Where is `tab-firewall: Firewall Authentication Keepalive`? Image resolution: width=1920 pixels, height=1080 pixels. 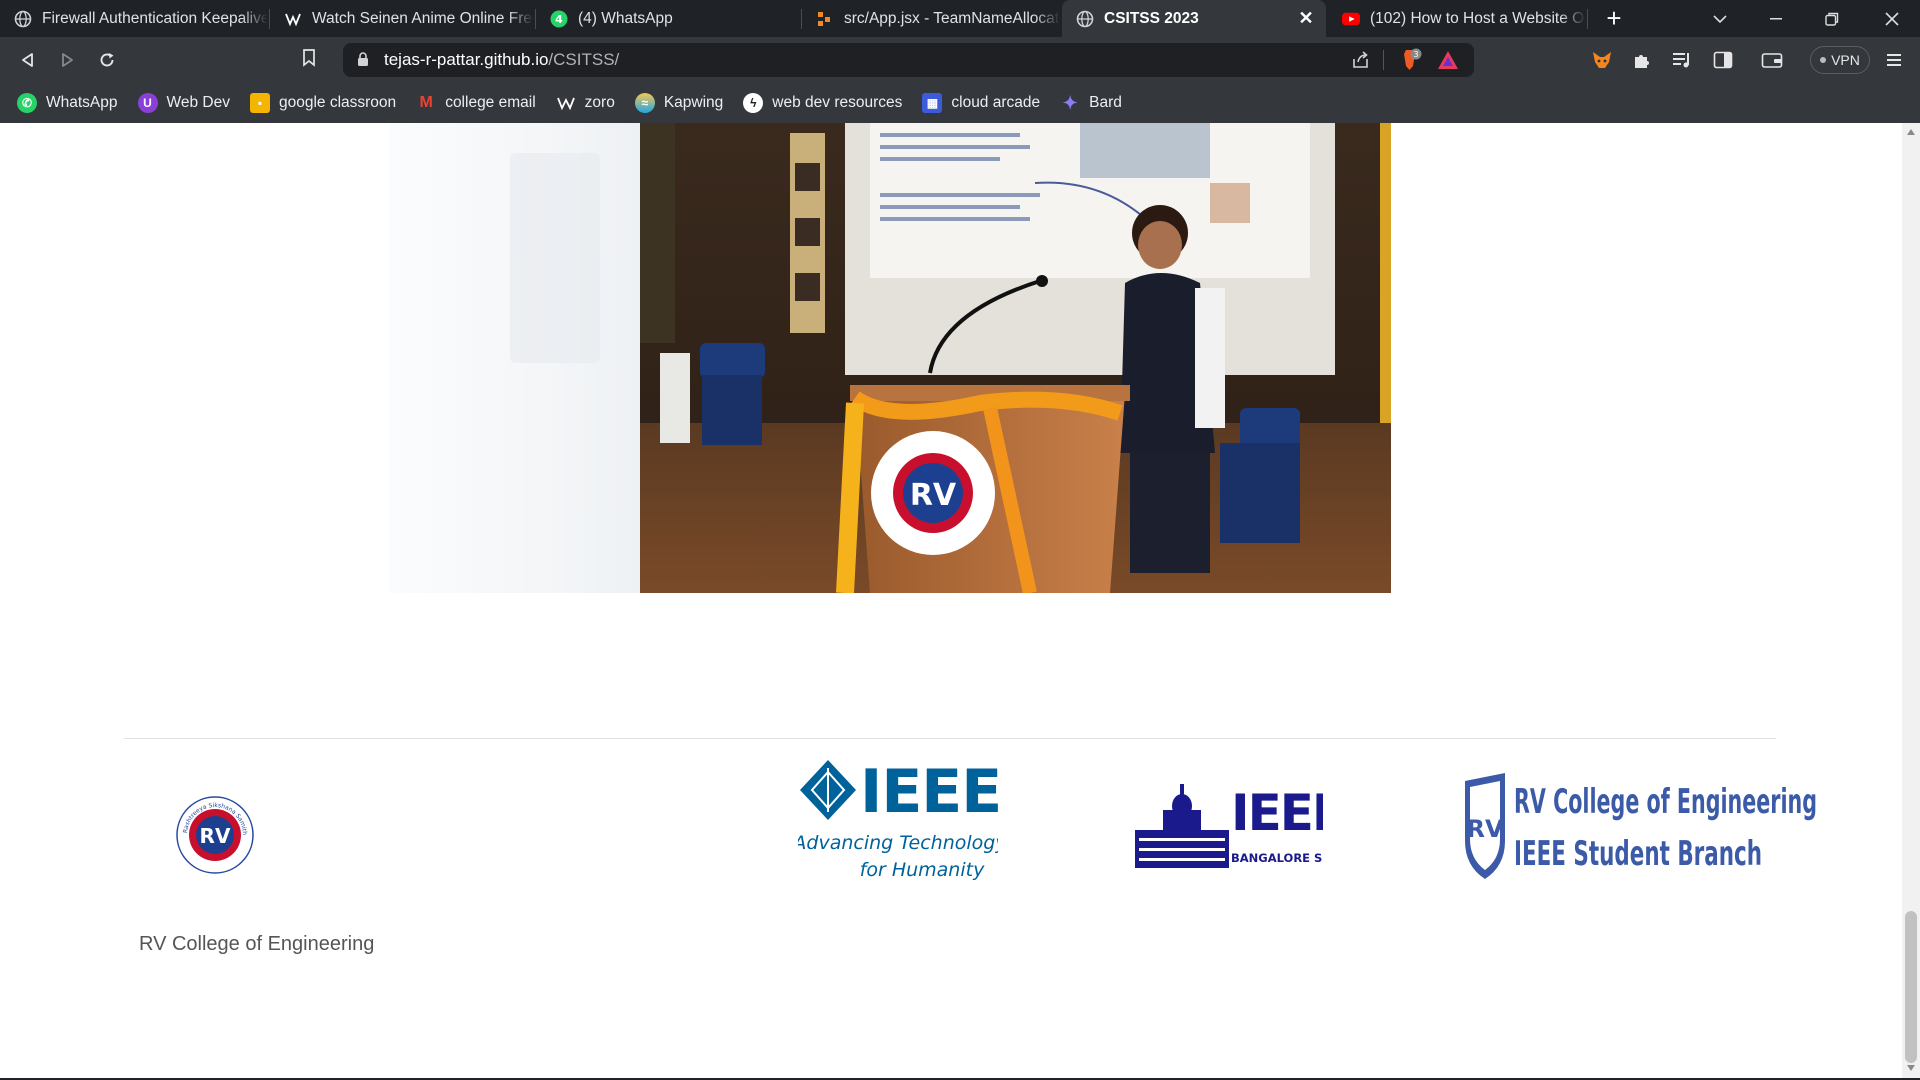 tab-firewall: Firewall Authentication Keepalive is located at coordinates (134, 18).